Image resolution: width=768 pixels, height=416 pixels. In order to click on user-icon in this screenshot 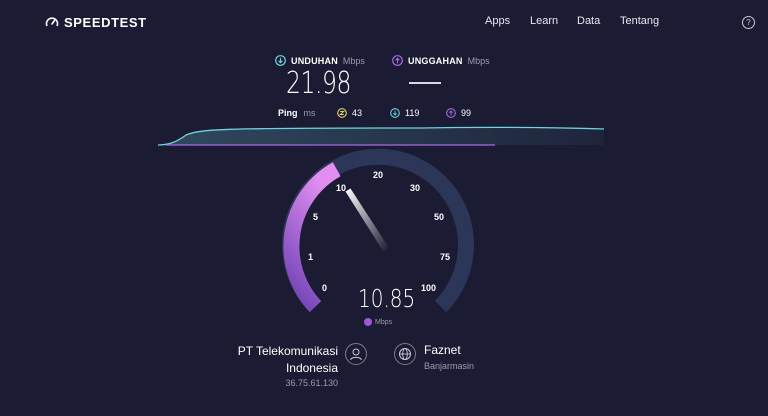, I will do `click(356, 354)`.